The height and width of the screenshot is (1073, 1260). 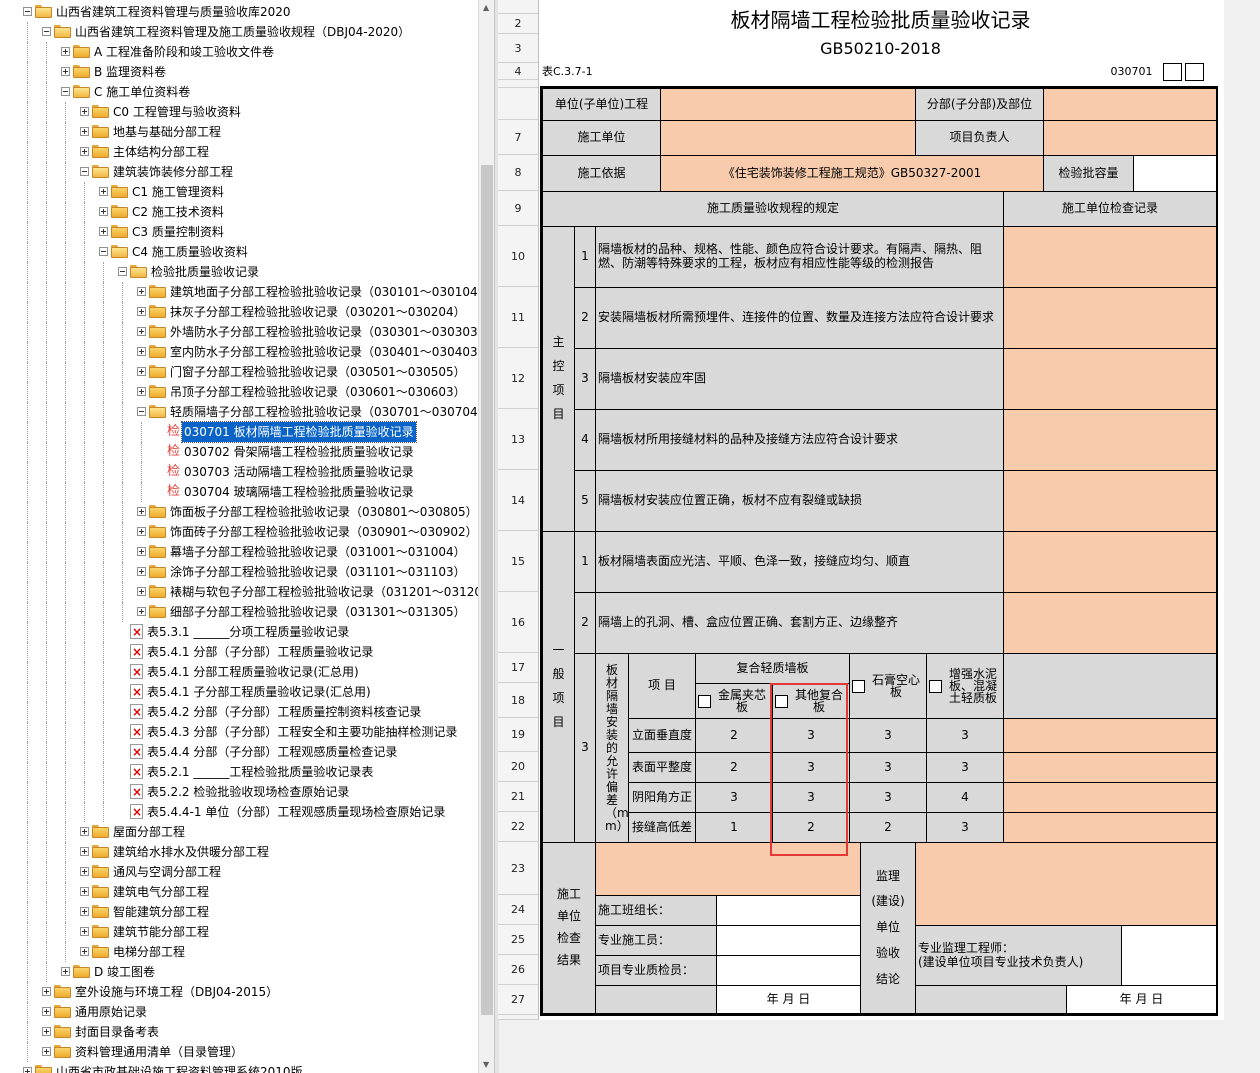 What do you see at coordinates (323, 292) in the screenshot?
I see `tree-item-label: 建筑地面子分部工程检验批验收记录（030101～030104）` at bounding box center [323, 292].